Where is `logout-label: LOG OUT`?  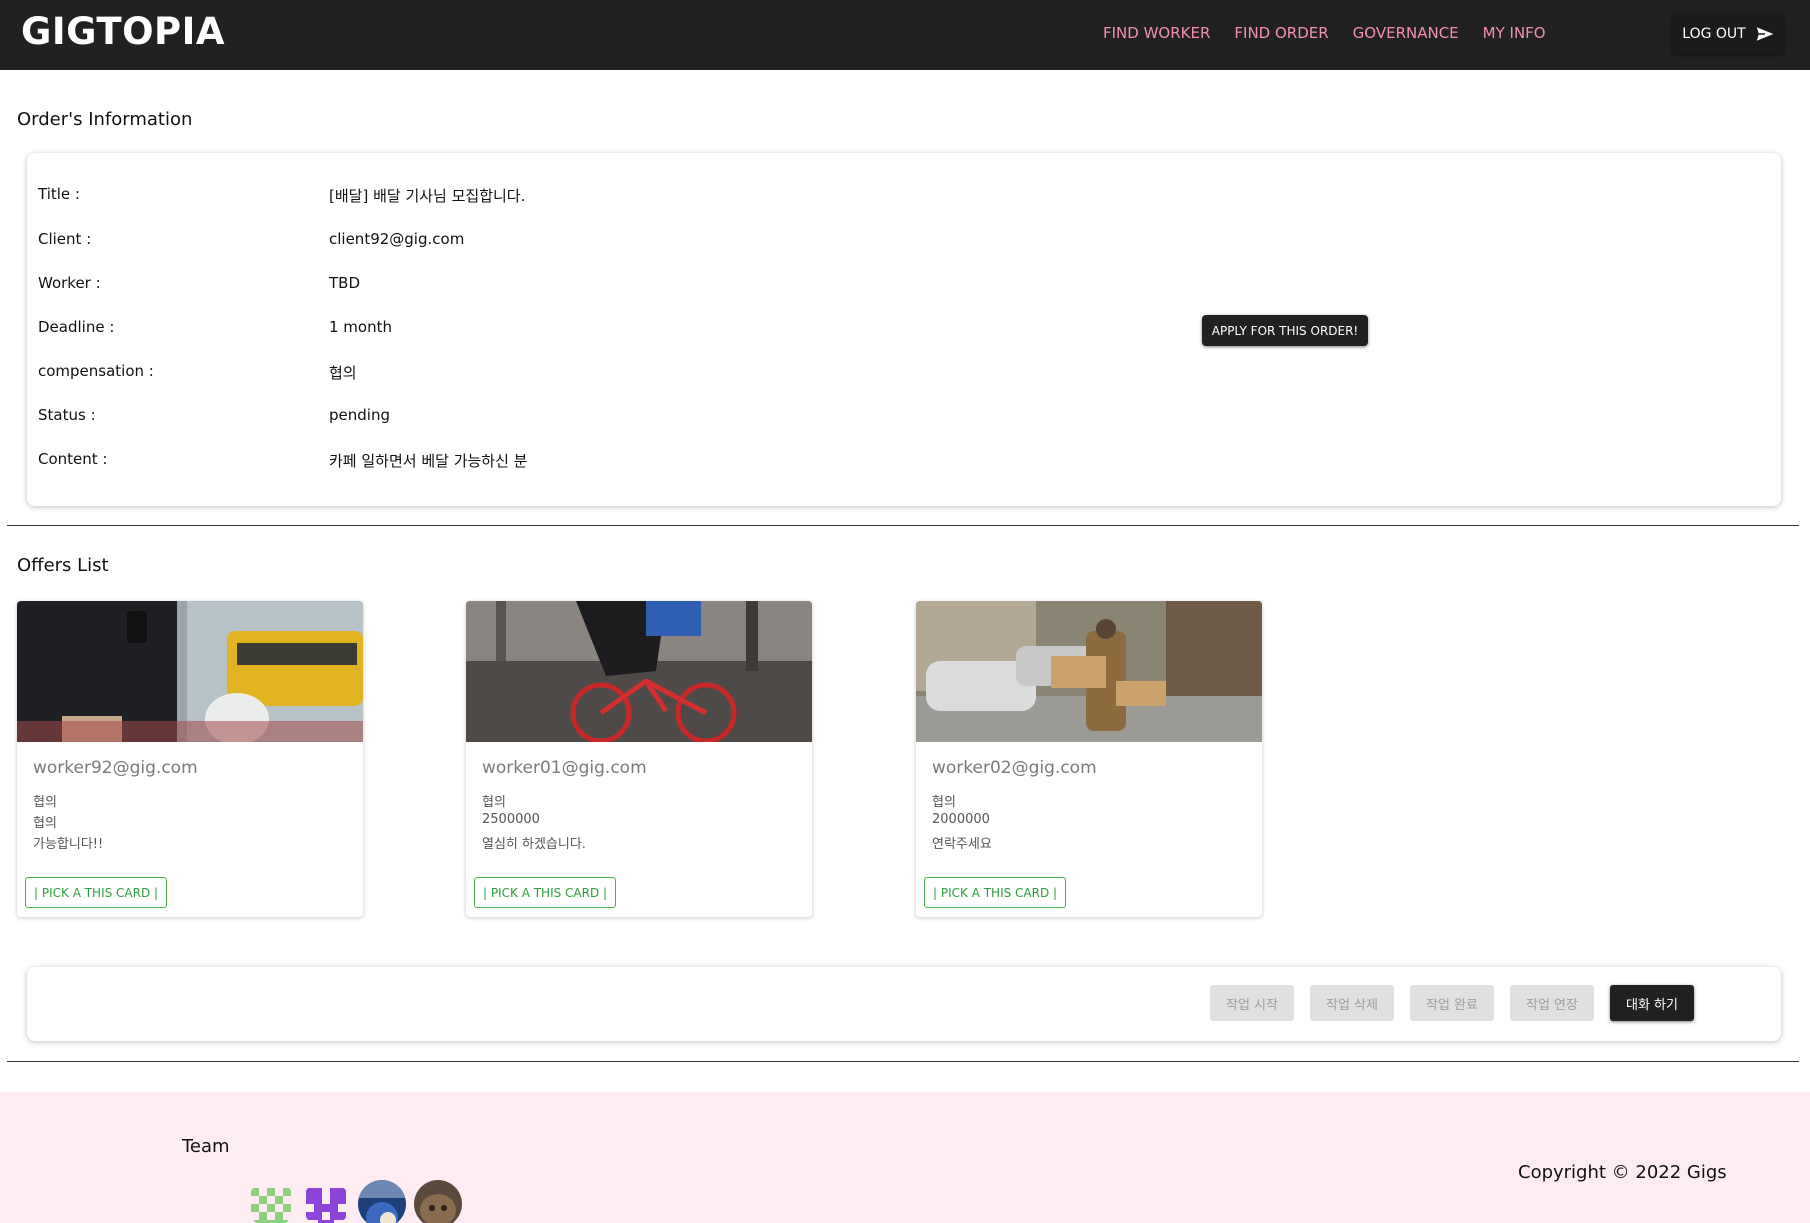 logout-label: LOG OUT is located at coordinates (1714, 34).